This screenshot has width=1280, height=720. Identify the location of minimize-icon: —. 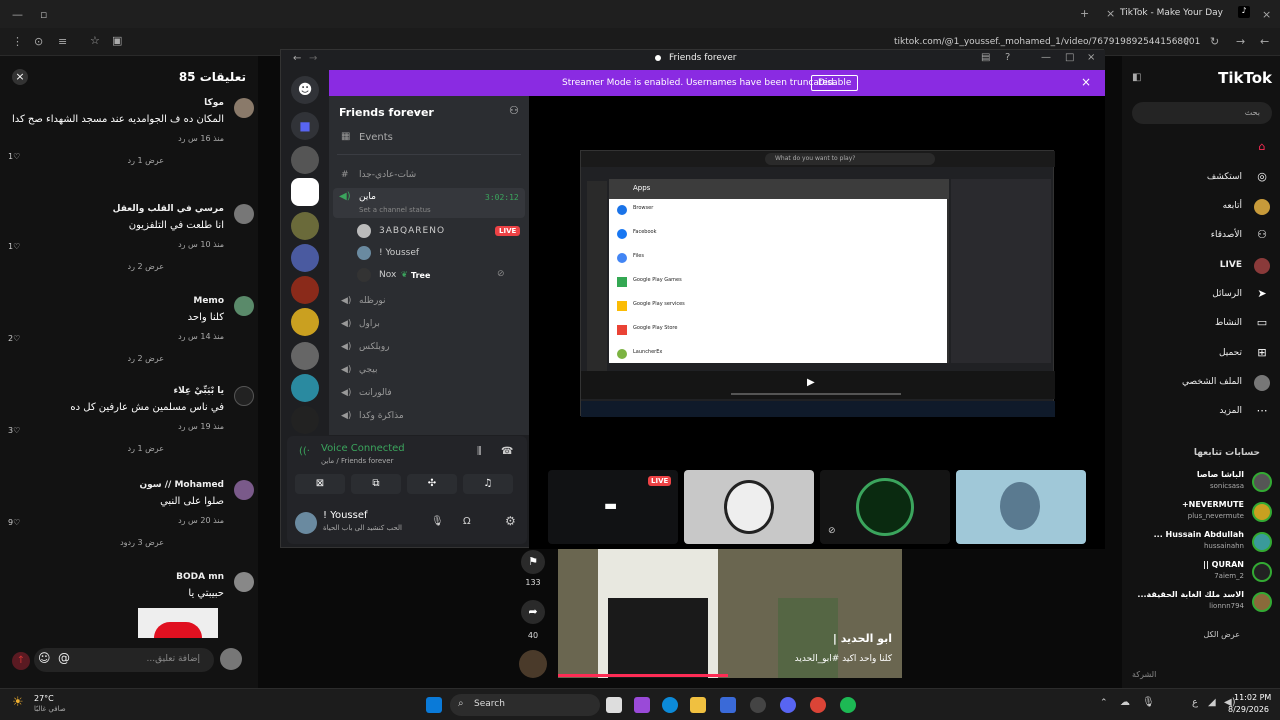
(17, 14).